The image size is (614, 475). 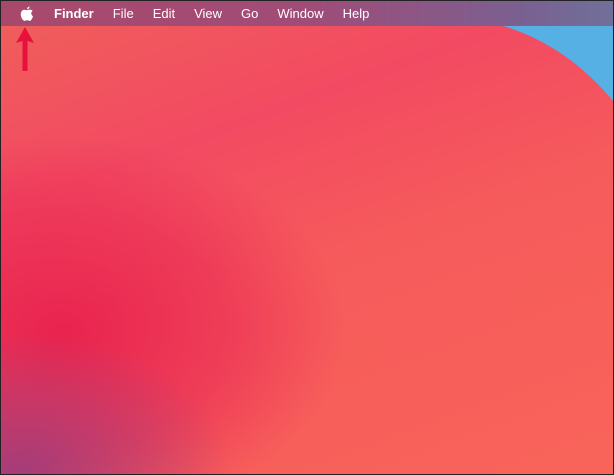 What do you see at coordinates (74, 13) in the screenshot?
I see `menu-finder: Finder` at bounding box center [74, 13].